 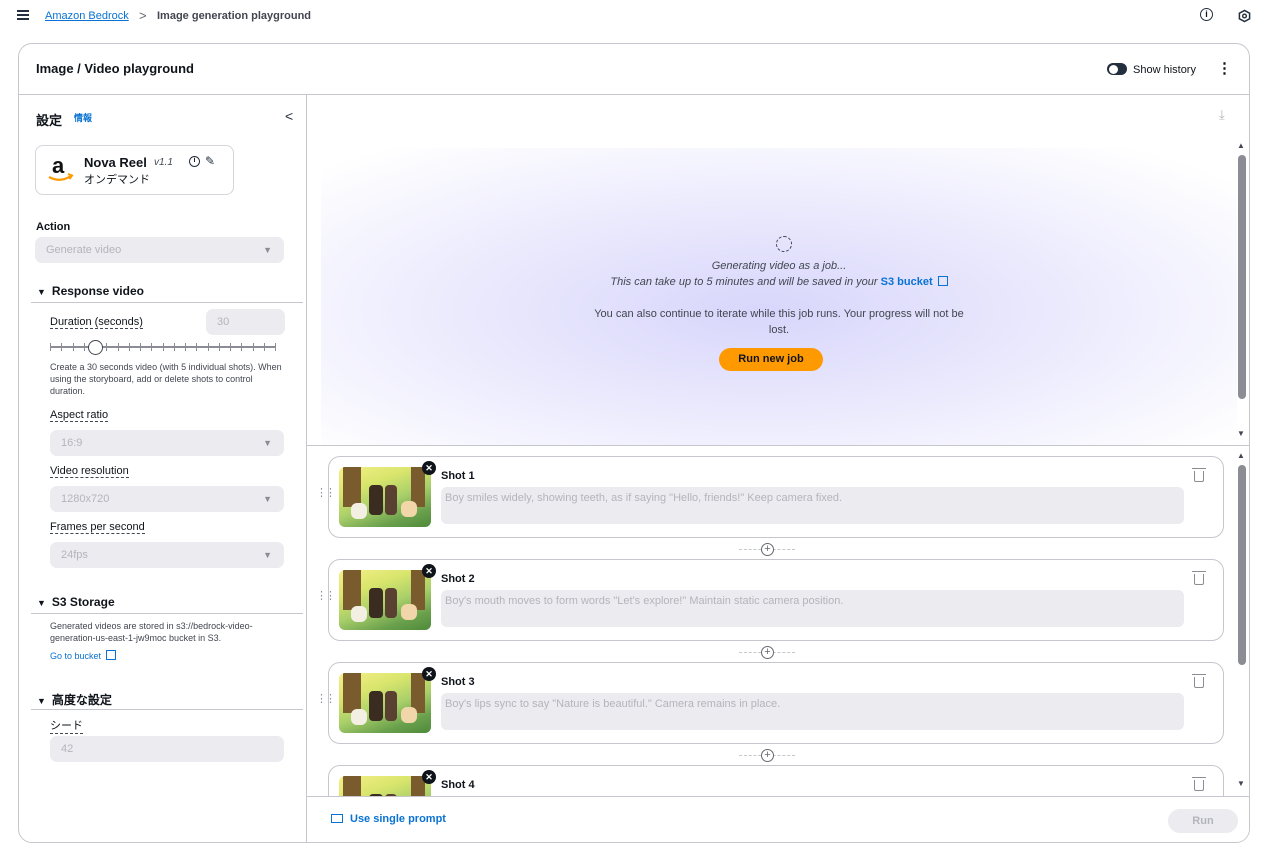 What do you see at coordinates (907, 282) in the screenshot?
I see `s3-bucket-link: S3 bucket` at bounding box center [907, 282].